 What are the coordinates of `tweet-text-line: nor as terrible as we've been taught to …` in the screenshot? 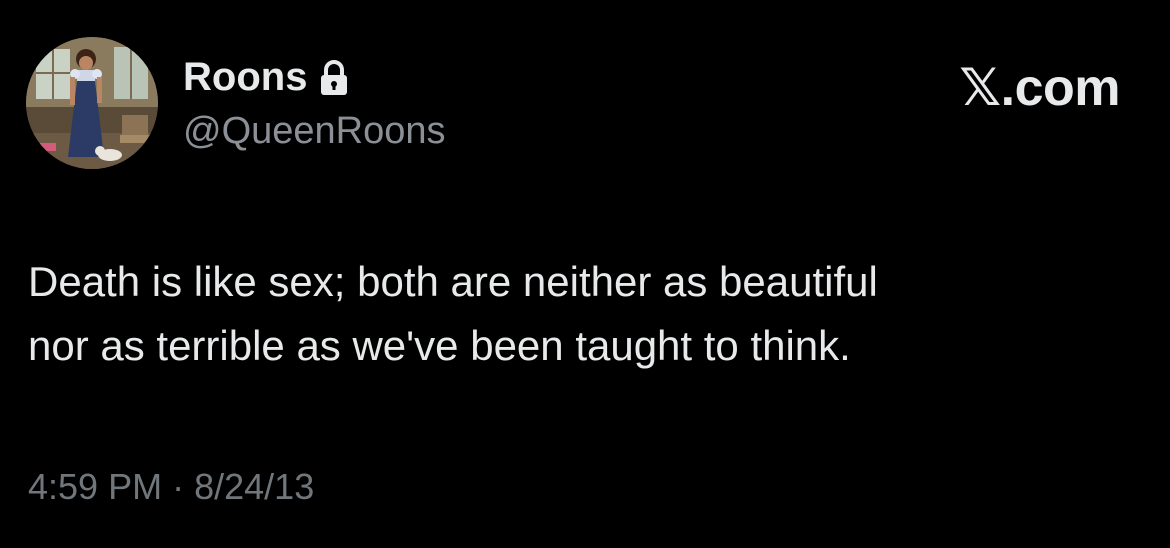 It's located at (439, 345).